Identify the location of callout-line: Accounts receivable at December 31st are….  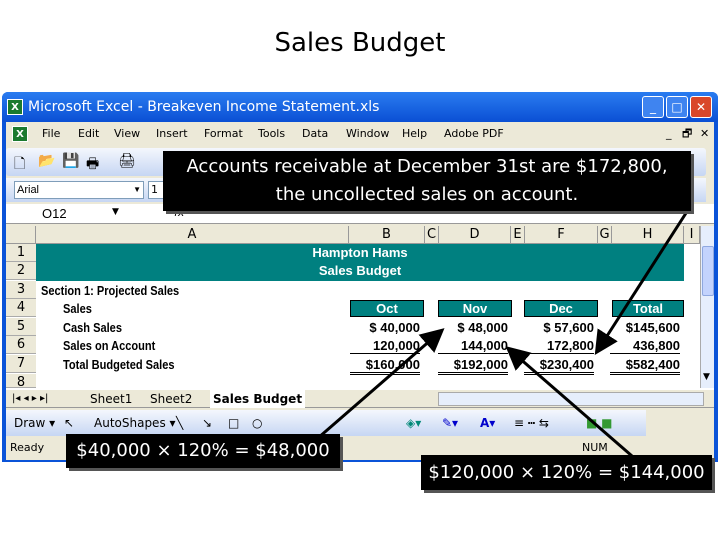
(427, 166).